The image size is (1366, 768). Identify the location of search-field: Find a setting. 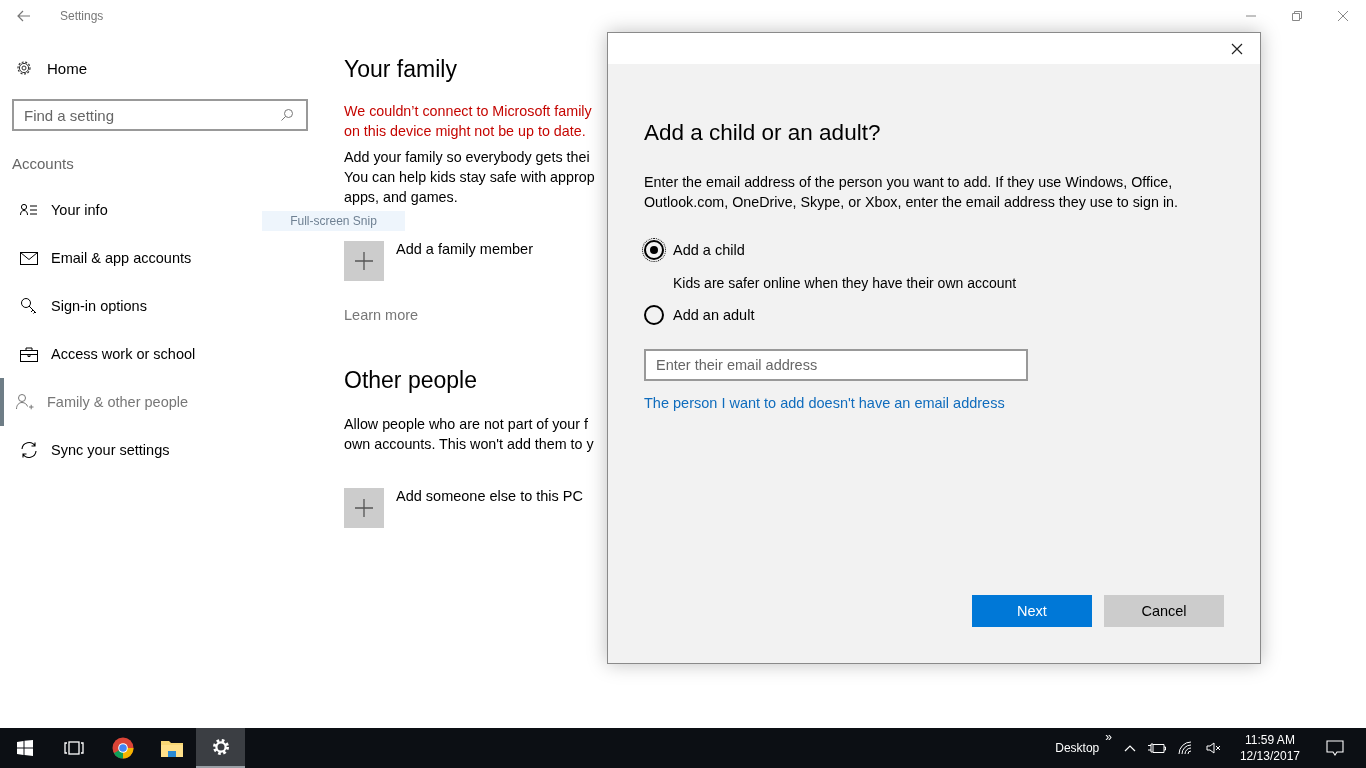
(160, 115).